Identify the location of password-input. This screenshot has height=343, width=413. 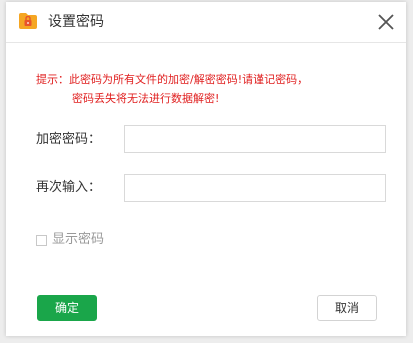
(255, 139).